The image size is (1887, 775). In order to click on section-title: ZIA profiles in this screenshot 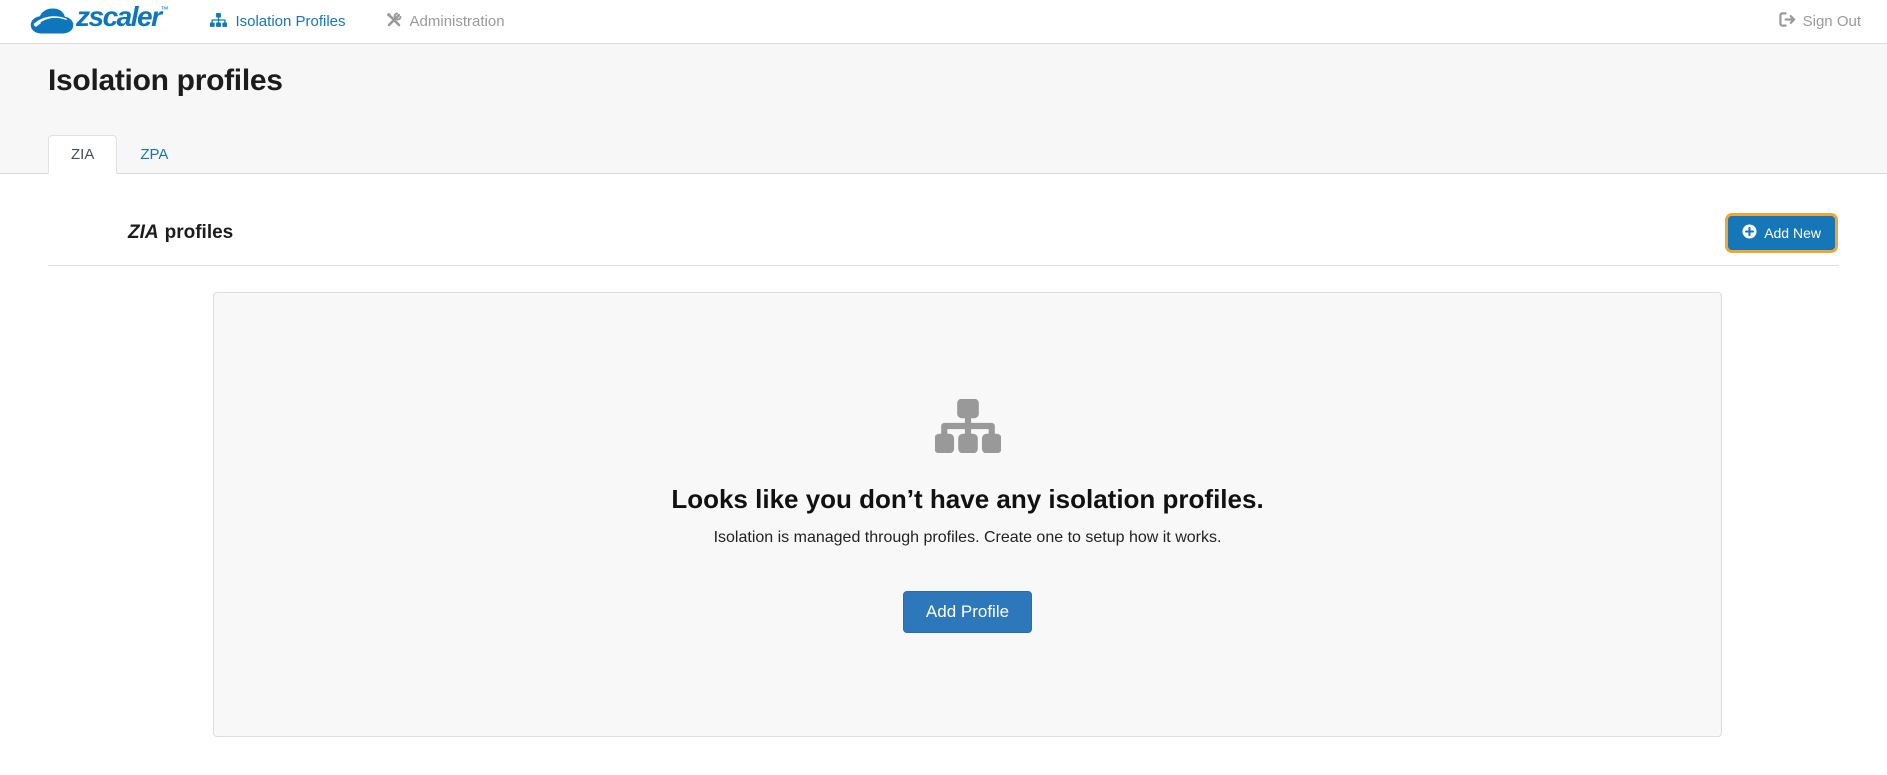, I will do `click(180, 233)`.